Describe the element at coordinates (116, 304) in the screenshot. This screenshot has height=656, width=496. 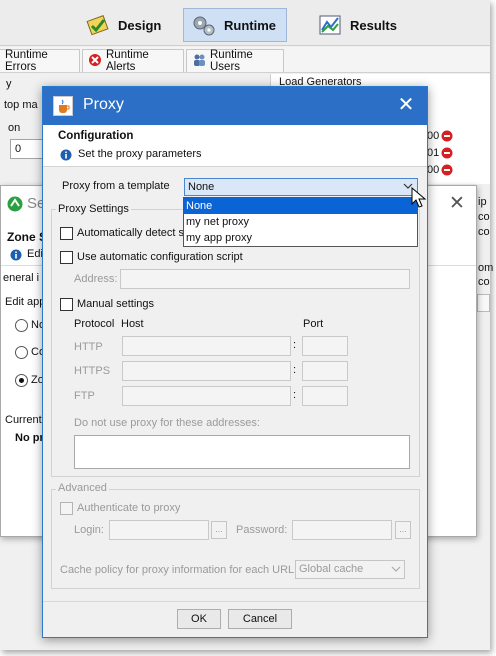
I see `manual-settings-label: Manual settings` at that location.